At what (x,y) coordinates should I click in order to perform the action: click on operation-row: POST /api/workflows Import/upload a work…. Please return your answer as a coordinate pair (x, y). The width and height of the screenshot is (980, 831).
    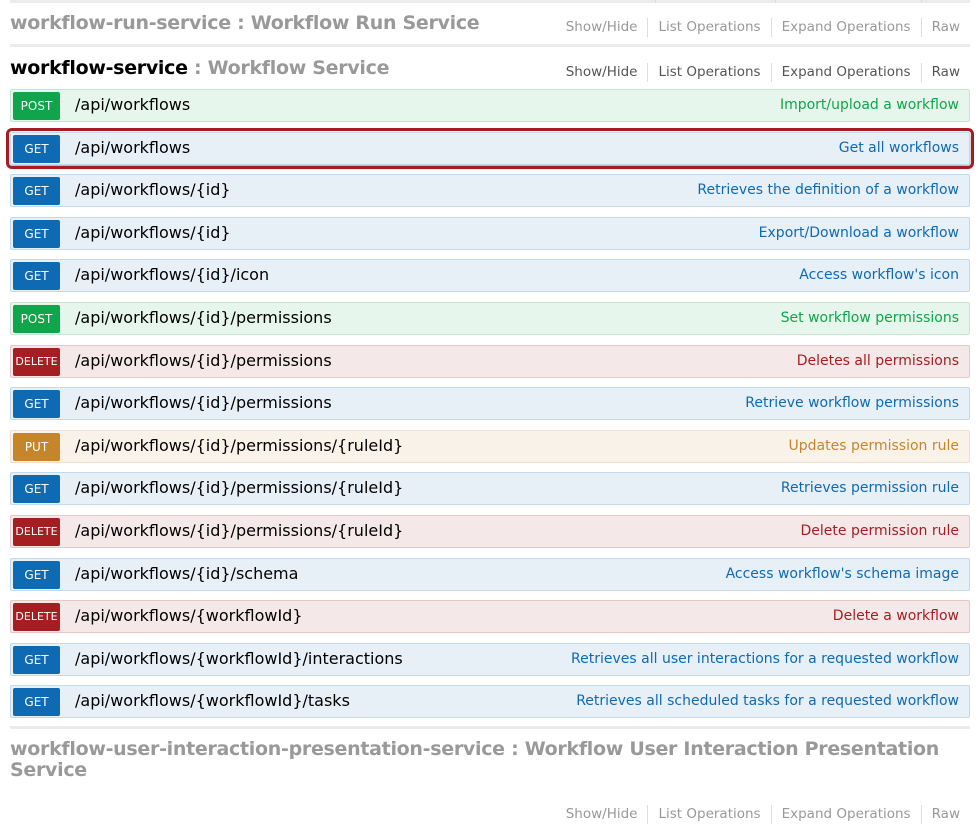
    Looking at the image, I should click on (490, 105).